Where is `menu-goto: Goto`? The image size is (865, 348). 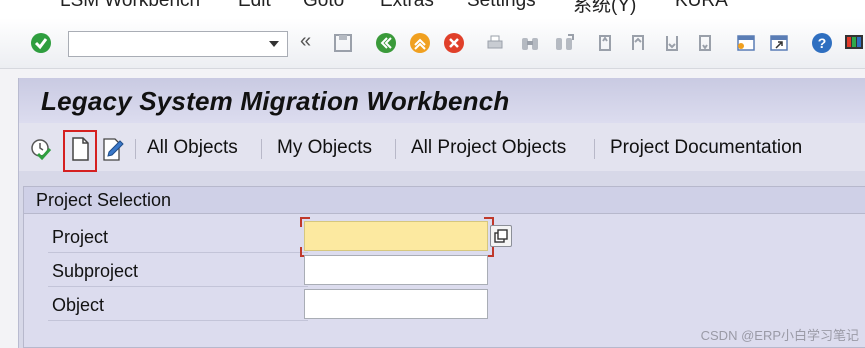 menu-goto: Goto is located at coordinates (323, 6).